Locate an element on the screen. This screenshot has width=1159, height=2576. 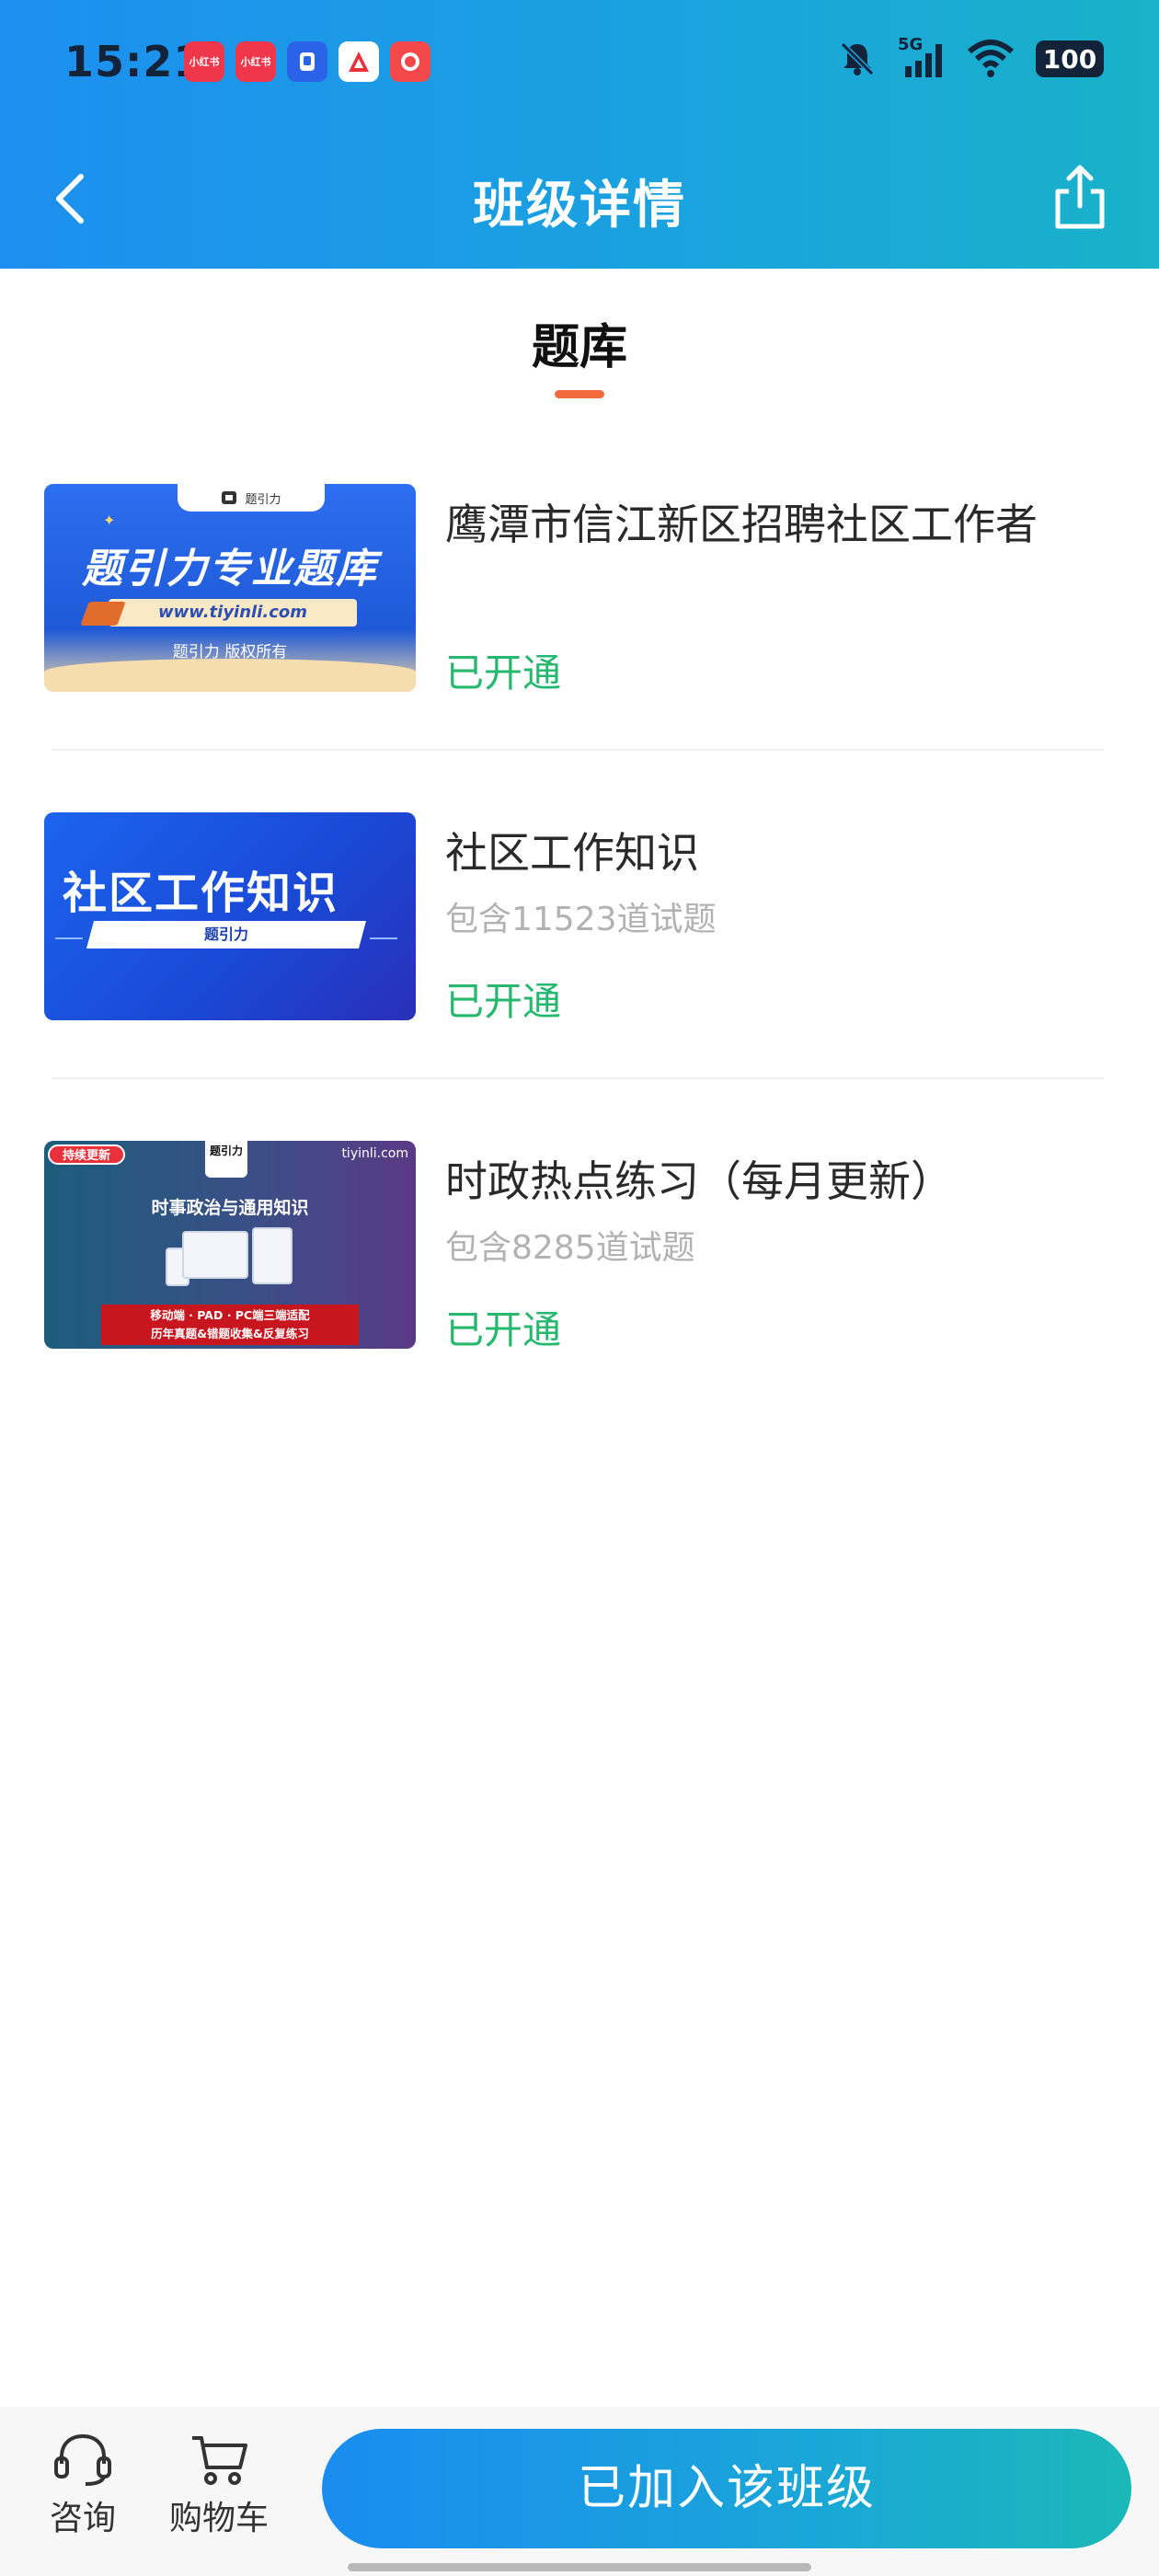
share-button is located at coordinates (1079, 195).